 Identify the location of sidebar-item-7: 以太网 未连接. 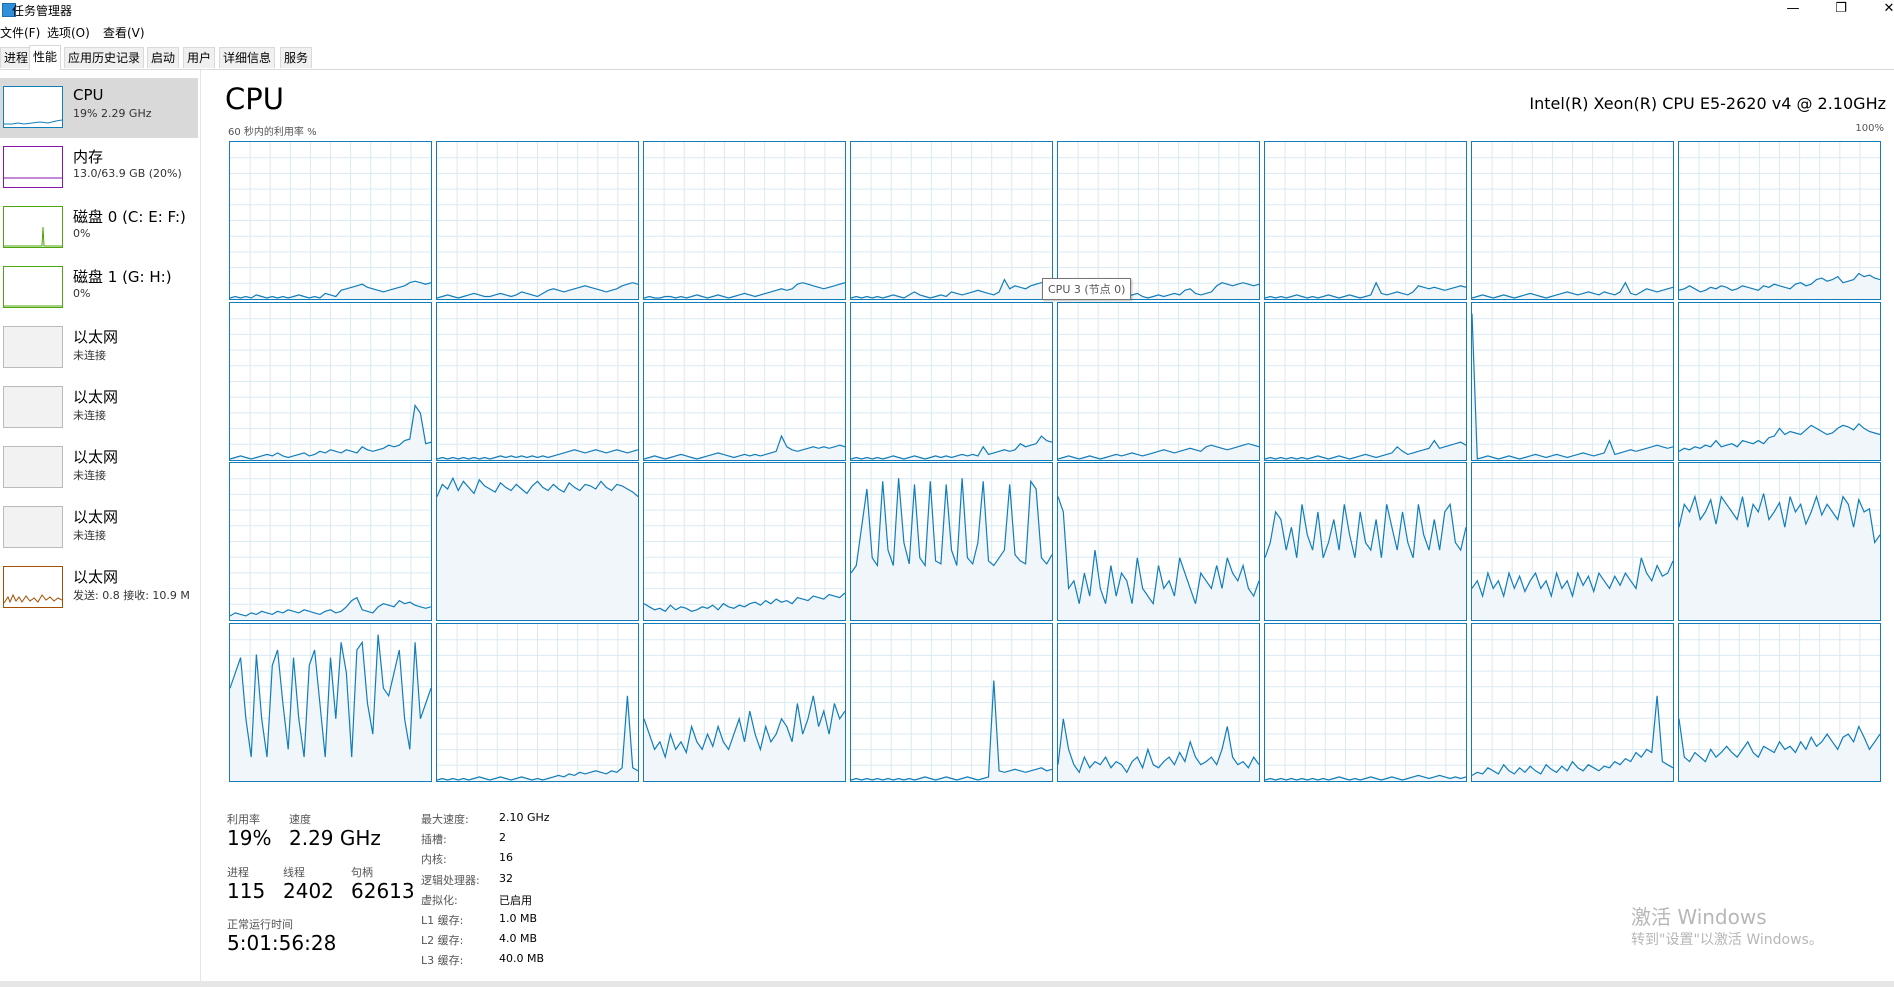
(99, 528).